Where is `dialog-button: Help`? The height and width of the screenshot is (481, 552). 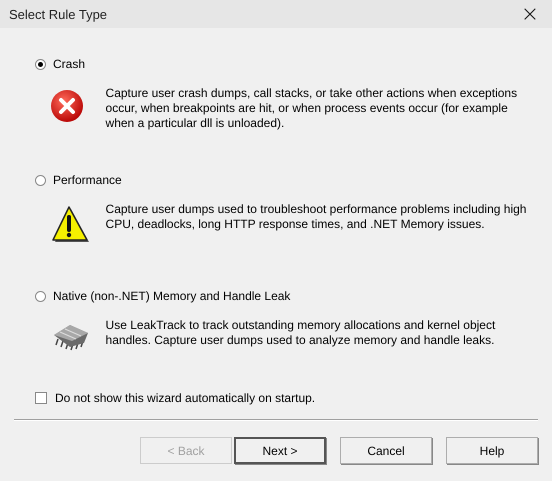
dialog-button: Help is located at coordinates (492, 450).